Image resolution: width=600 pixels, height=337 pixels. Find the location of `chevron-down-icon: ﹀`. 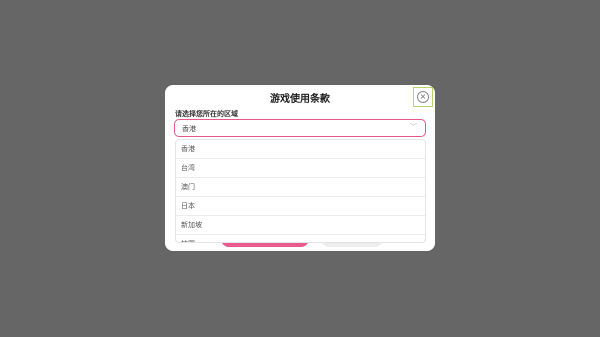

chevron-down-icon: ﹀ is located at coordinates (413, 127).